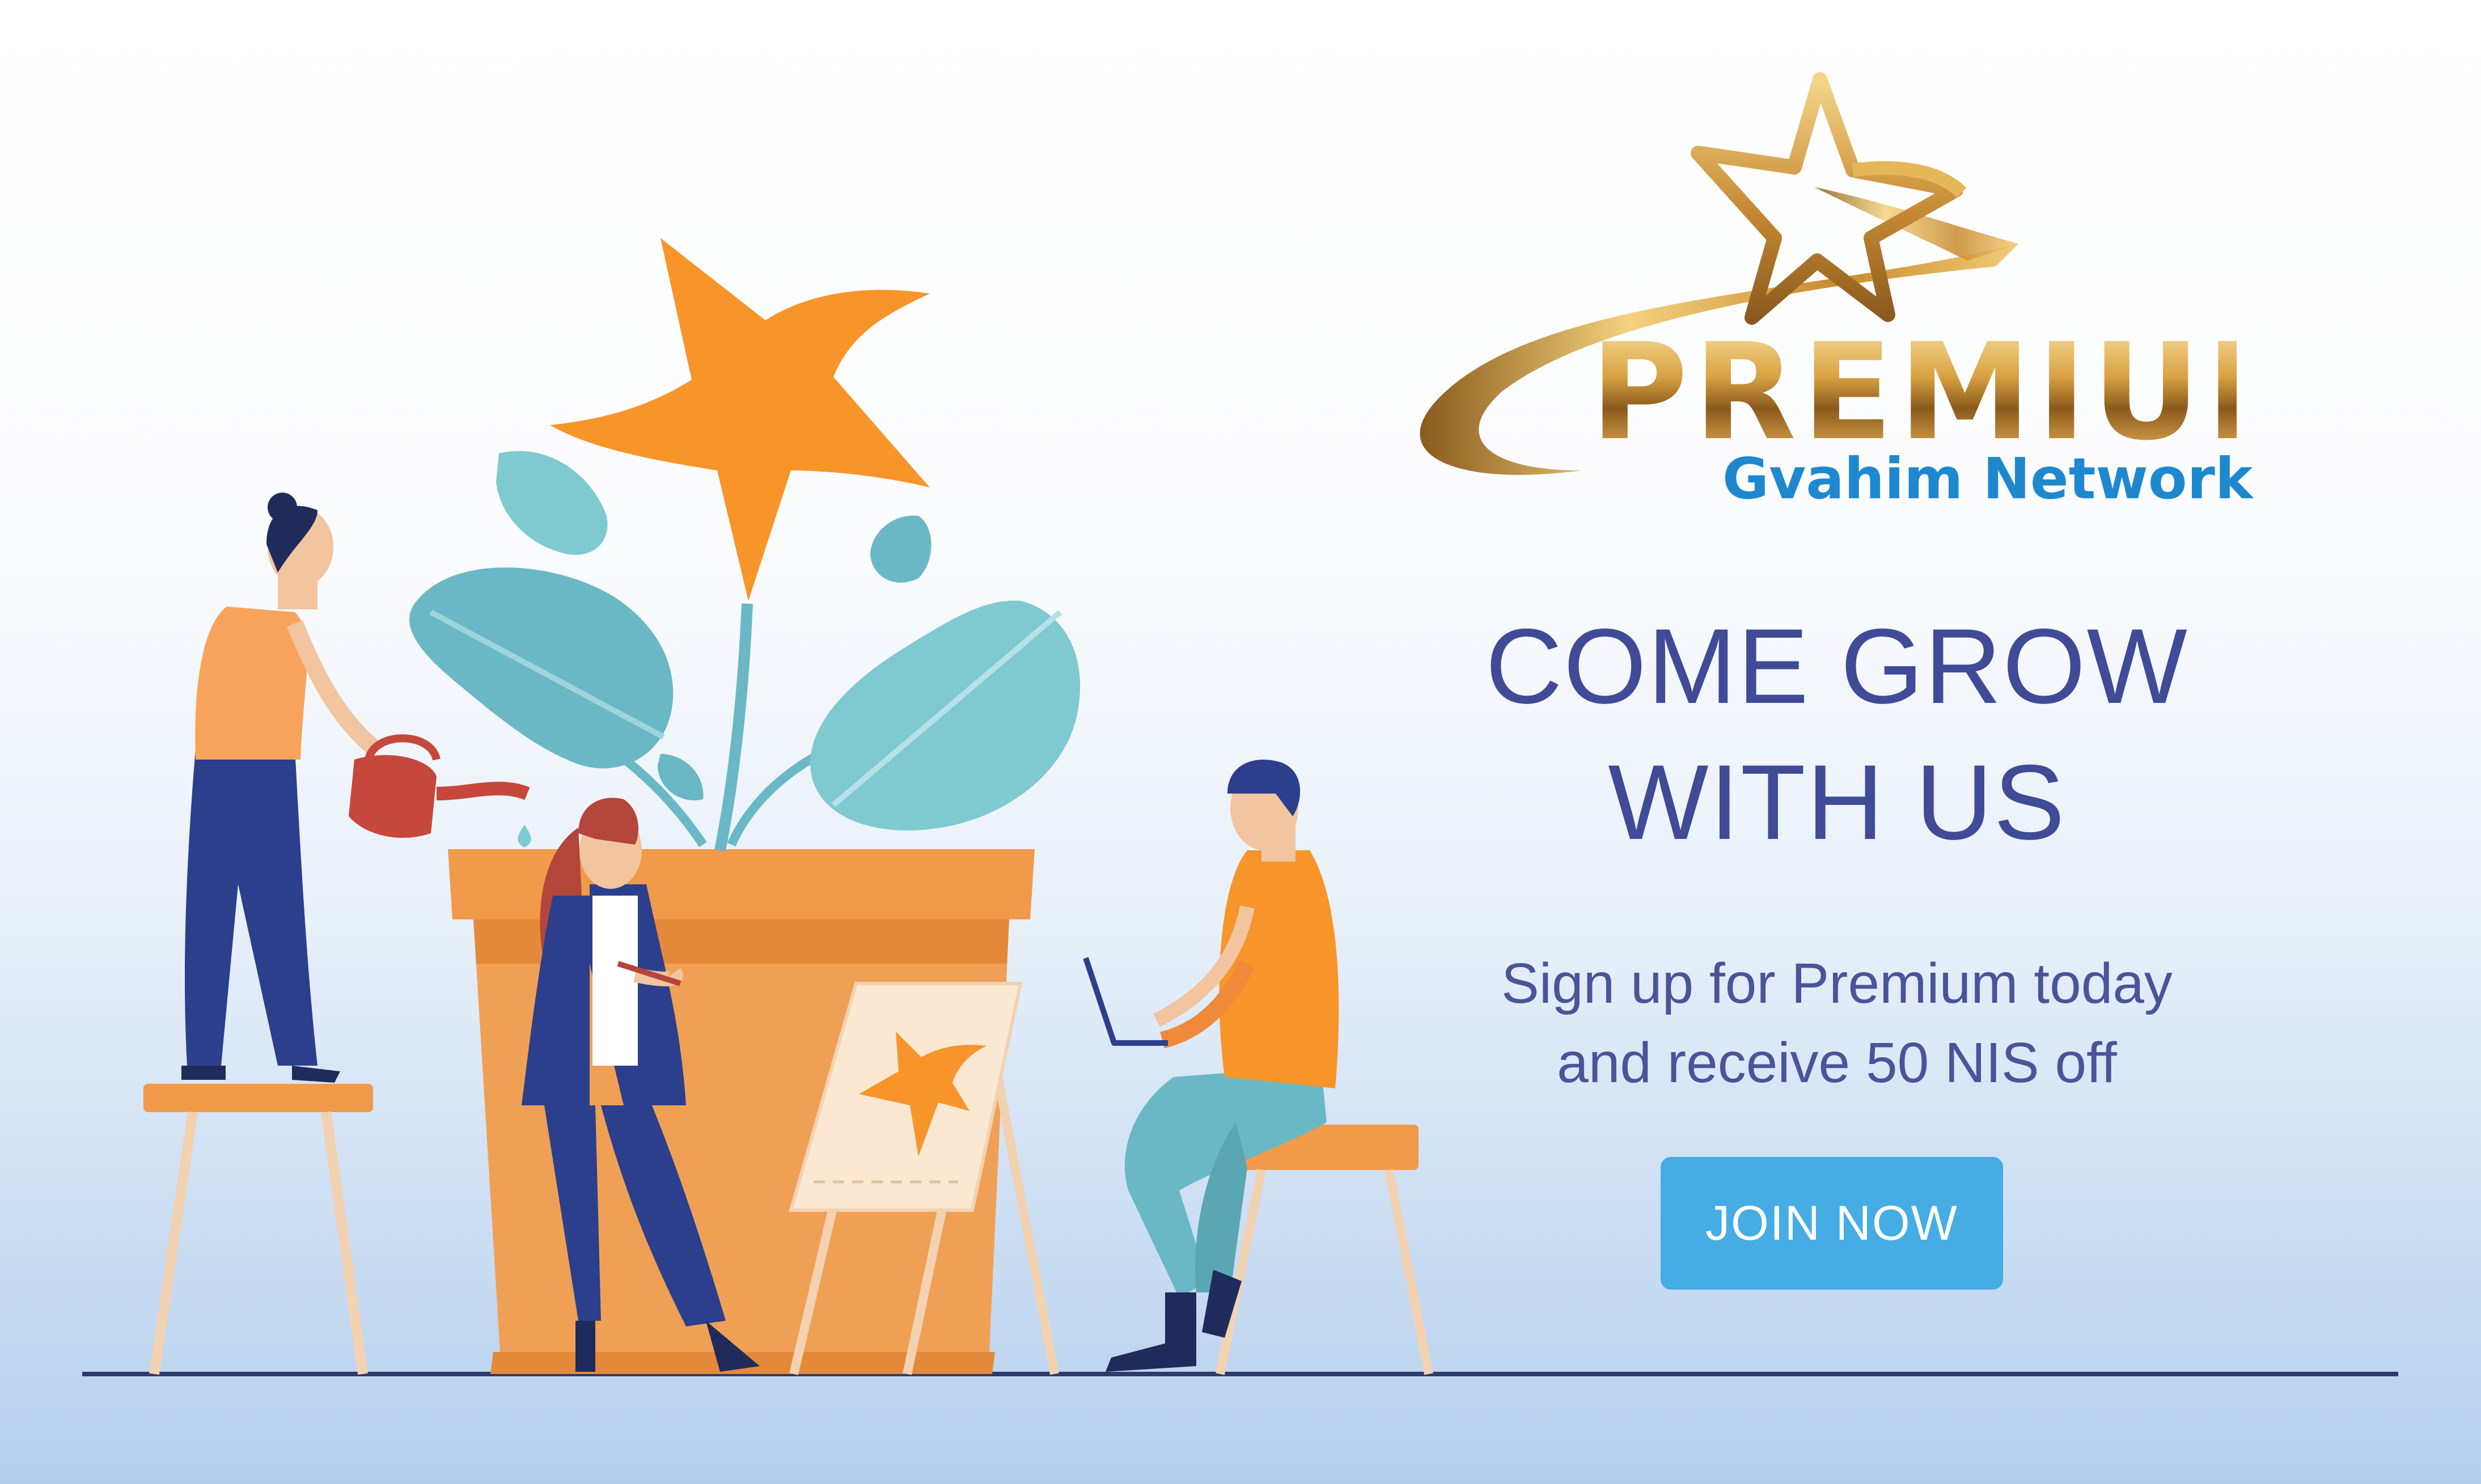 The image size is (2481, 1484). I want to click on join-now-button: JOIN NOW, so click(1832, 1223).